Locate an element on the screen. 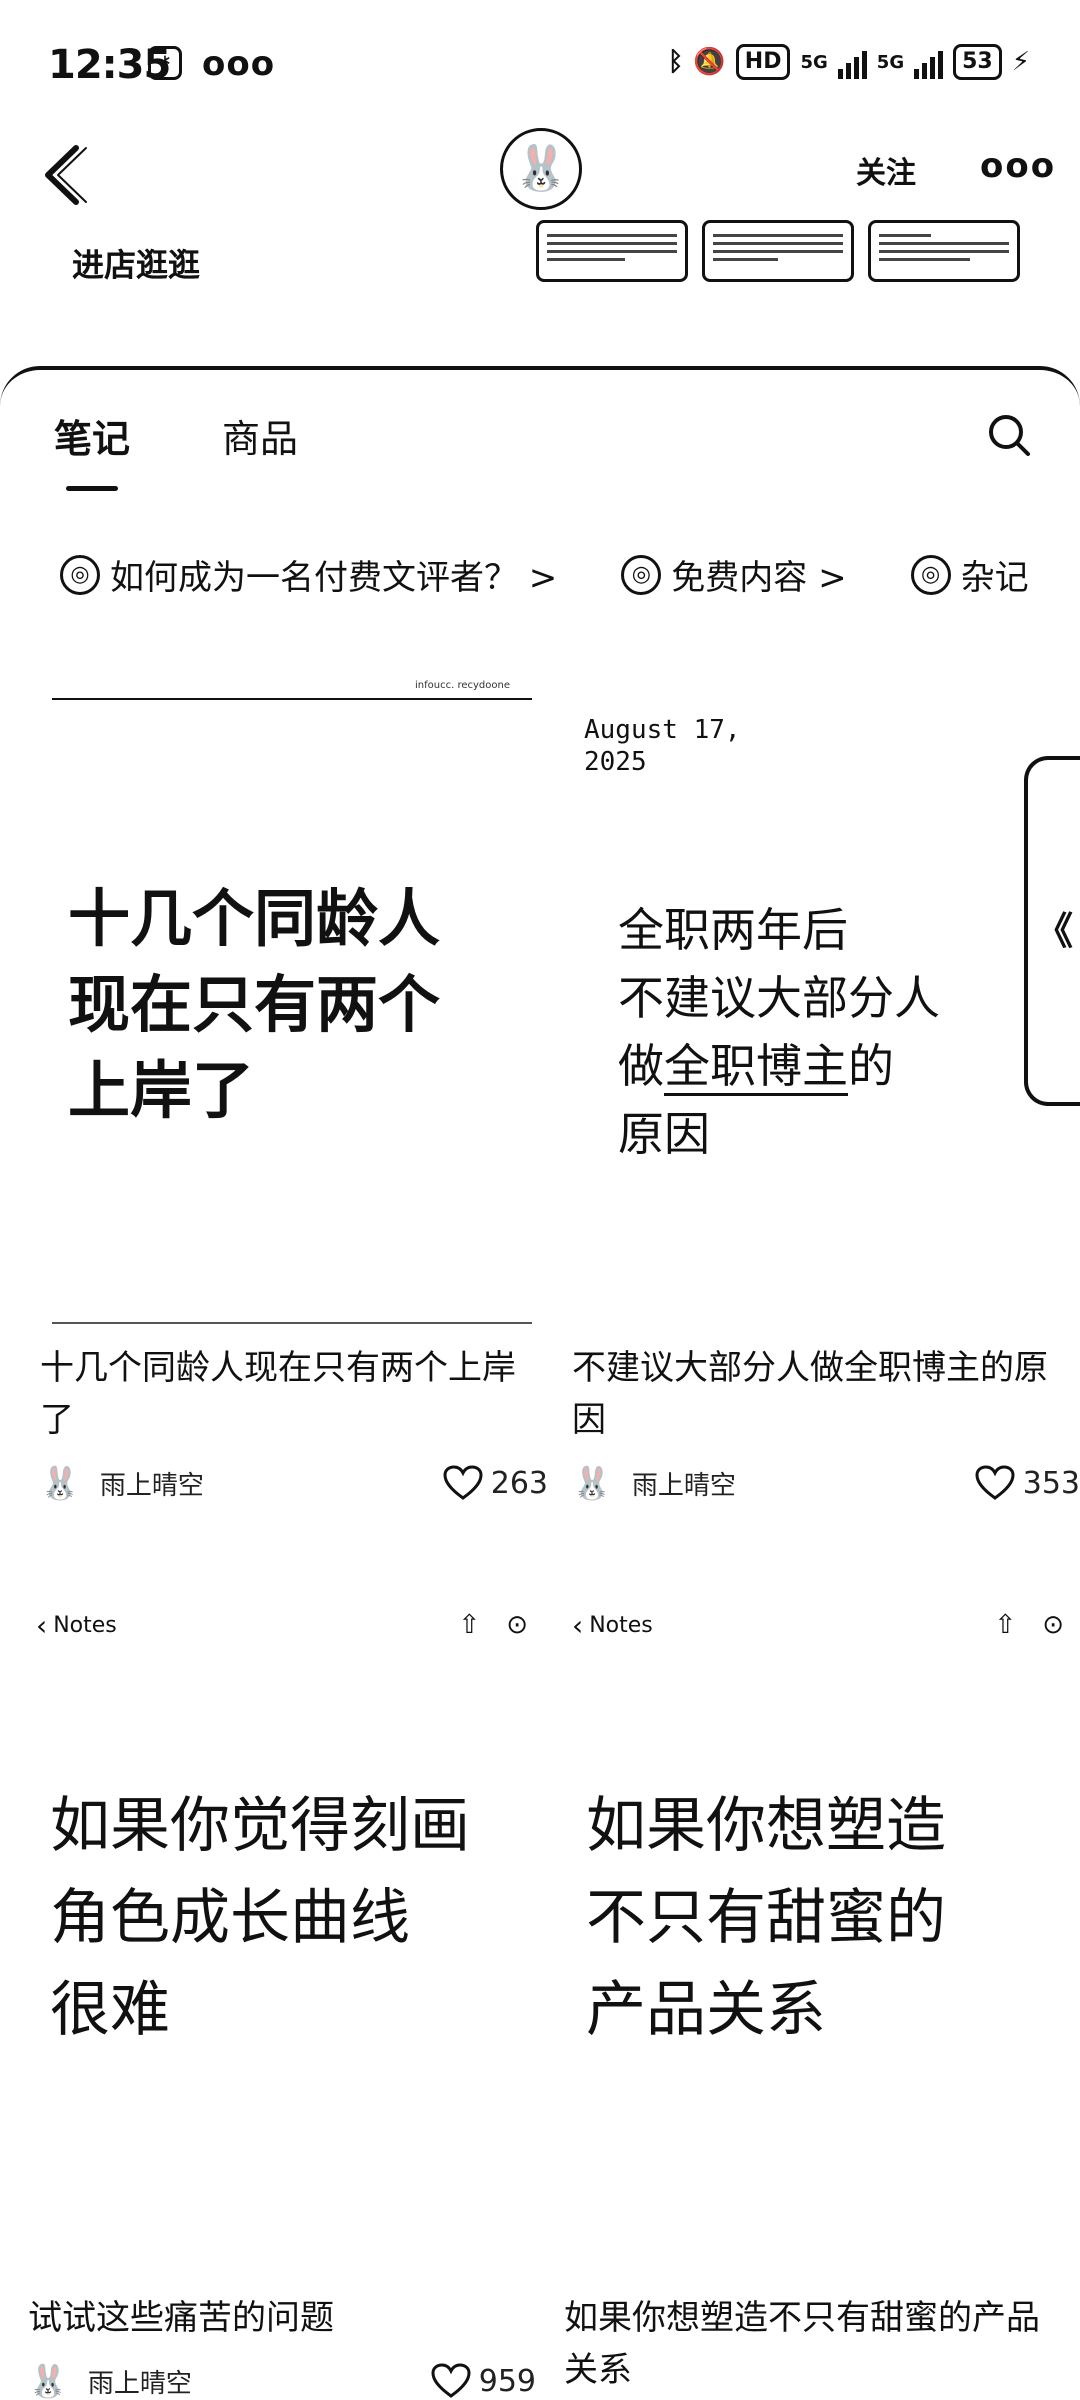 The height and width of the screenshot is (2400, 1080). like-count: 353 is located at coordinates (1051, 1483).